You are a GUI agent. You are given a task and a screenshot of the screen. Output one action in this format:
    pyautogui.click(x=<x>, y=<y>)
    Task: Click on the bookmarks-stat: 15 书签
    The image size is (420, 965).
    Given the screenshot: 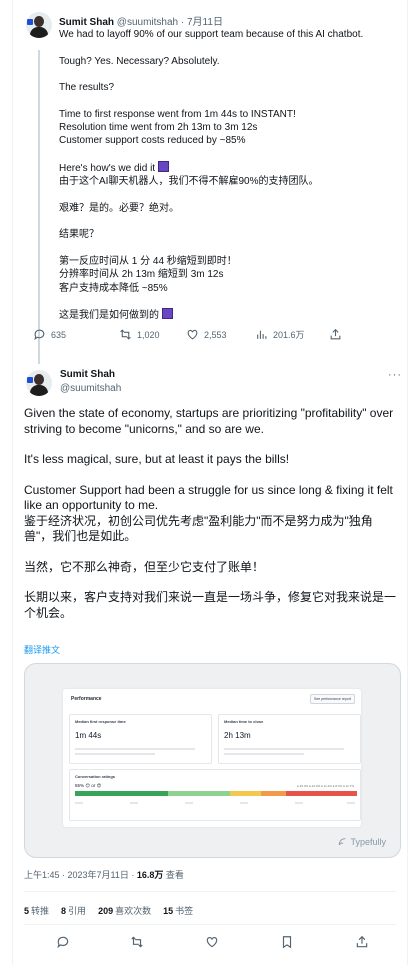 What is the action you would take?
    pyautogui.click(x=178, y=910)
    